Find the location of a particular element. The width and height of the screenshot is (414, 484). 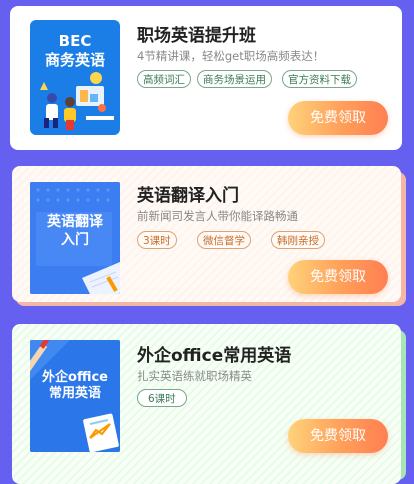

course-tag: 高频词汇 is located at coordinates (164, 79).